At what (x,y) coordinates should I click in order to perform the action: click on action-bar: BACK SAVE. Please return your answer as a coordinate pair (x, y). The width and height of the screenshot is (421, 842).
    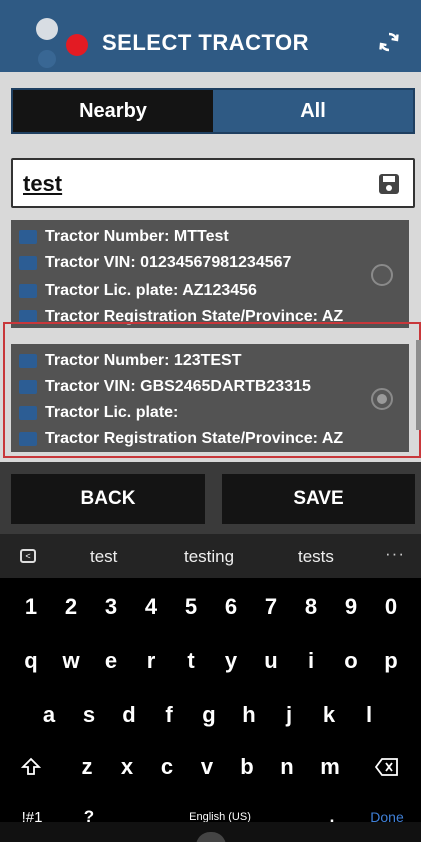
    Looking at the image, I should click on (210, 498).